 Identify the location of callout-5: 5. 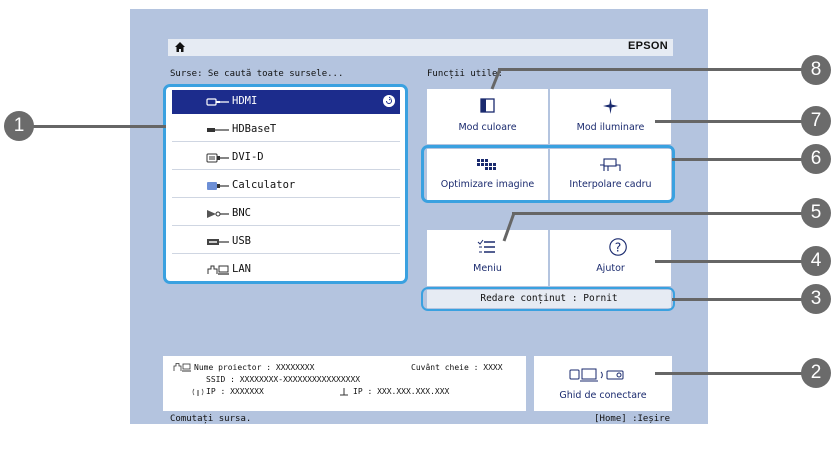
(816, 213).